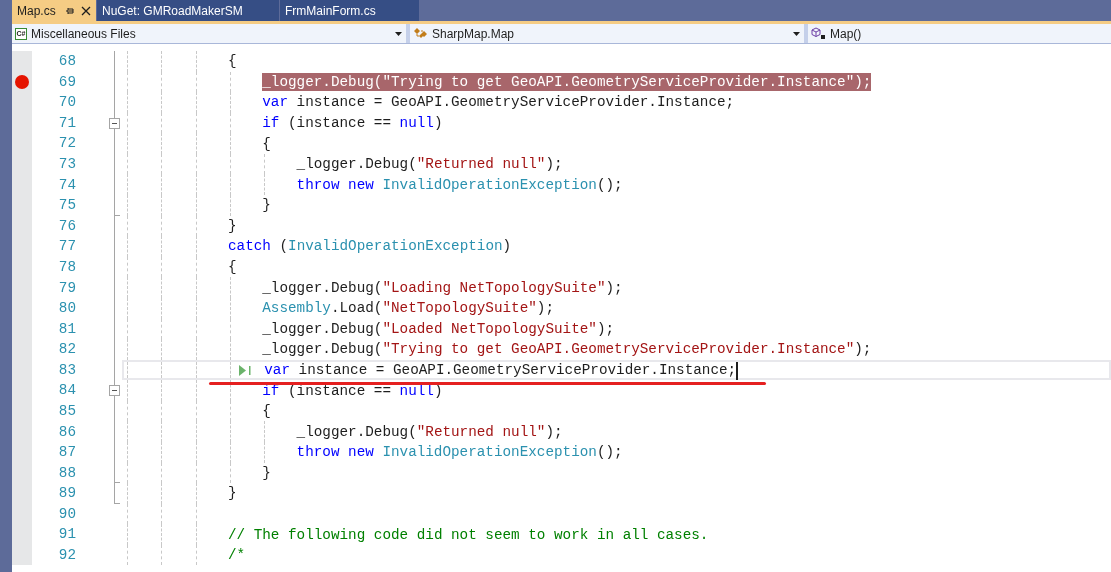 This screenshot has width=1111, height=572. I want to click on class-icon, so click(420, 33).